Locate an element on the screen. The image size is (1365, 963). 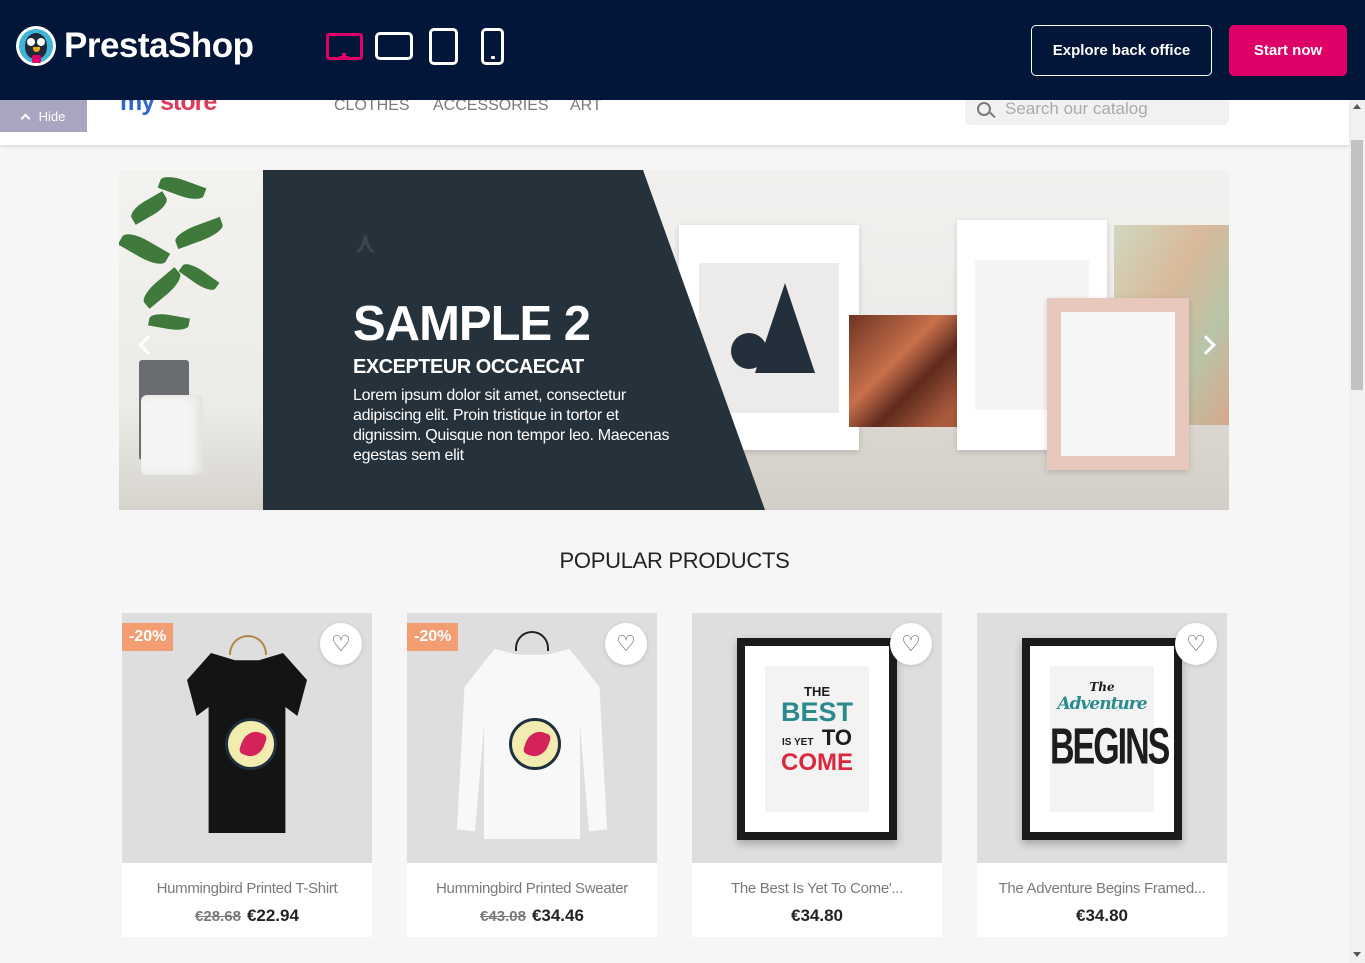
product-name: Hummingbird Printed Sweater is located at coordinates (532, 888).